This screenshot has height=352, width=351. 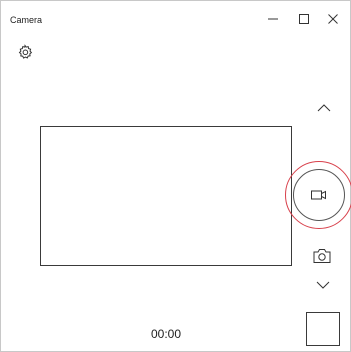 I want to click on capture-video-button, so click(x=319, y=195).